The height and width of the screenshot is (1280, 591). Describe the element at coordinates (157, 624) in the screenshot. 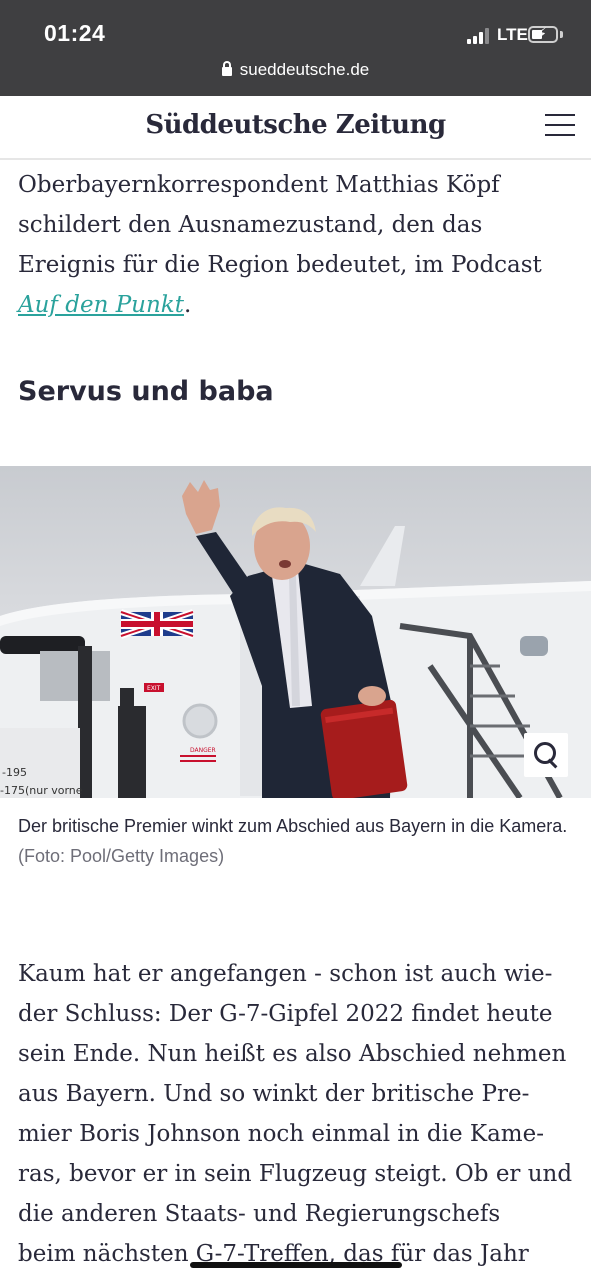

I see `union-jack-flag` at that location.